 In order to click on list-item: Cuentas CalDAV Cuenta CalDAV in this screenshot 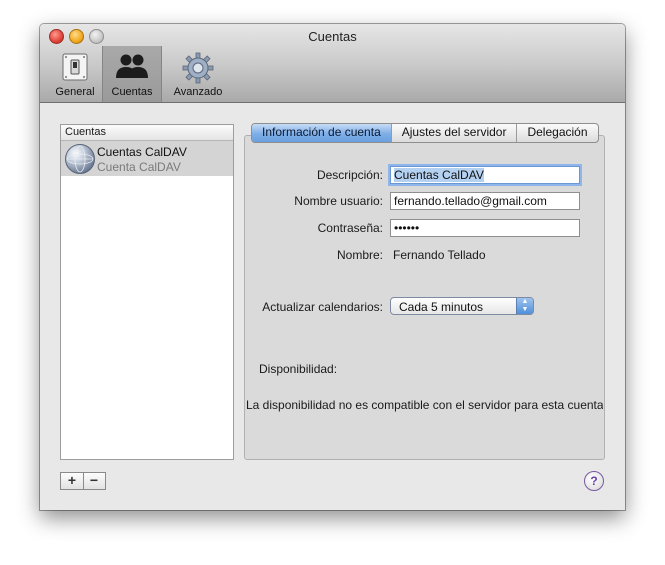, I will do `click(147, 158)`.